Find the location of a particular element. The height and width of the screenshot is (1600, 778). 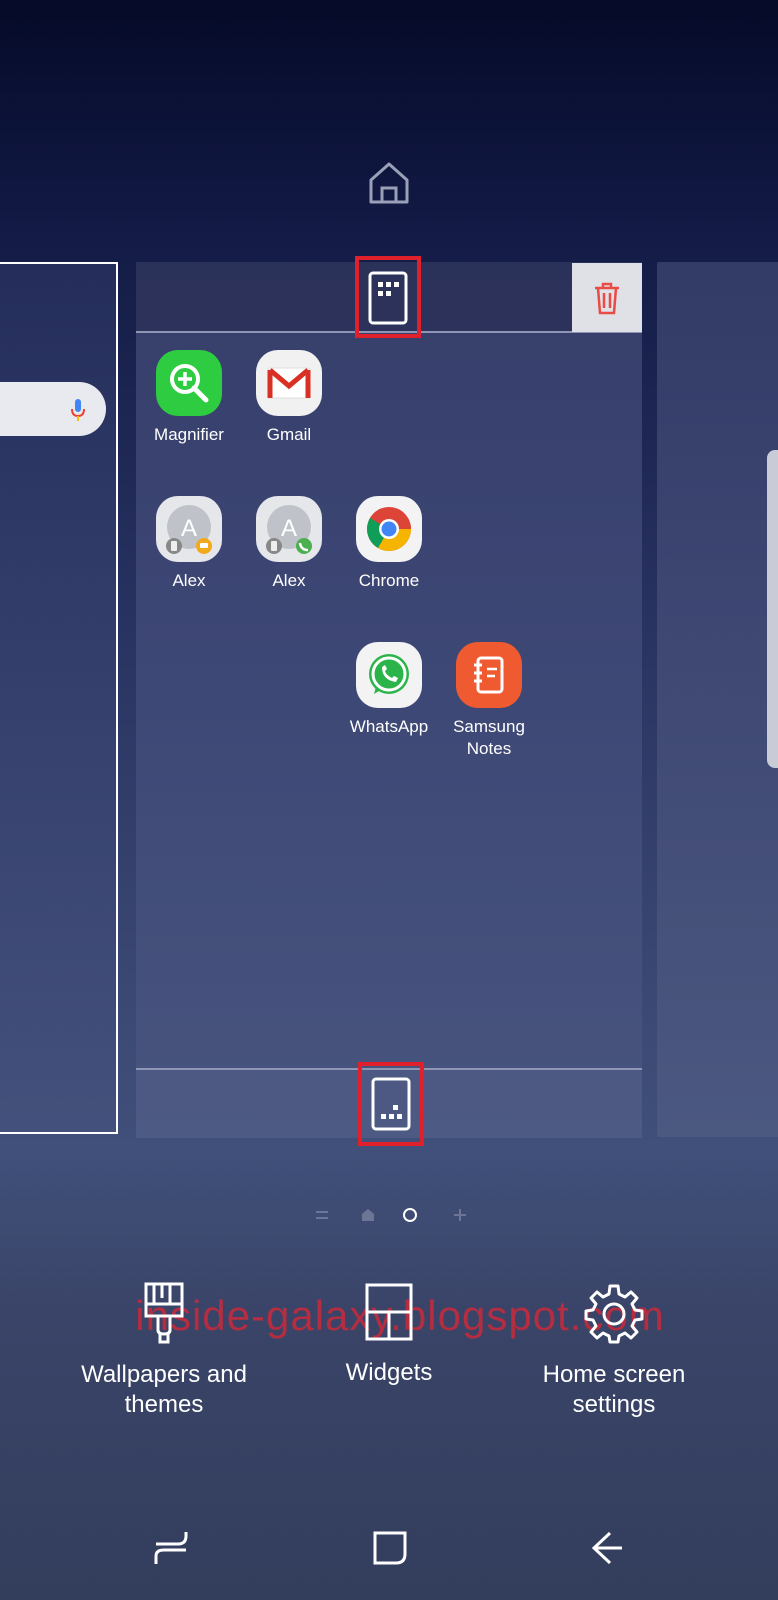

highlight-box-top is located at coordinates (388, 297).